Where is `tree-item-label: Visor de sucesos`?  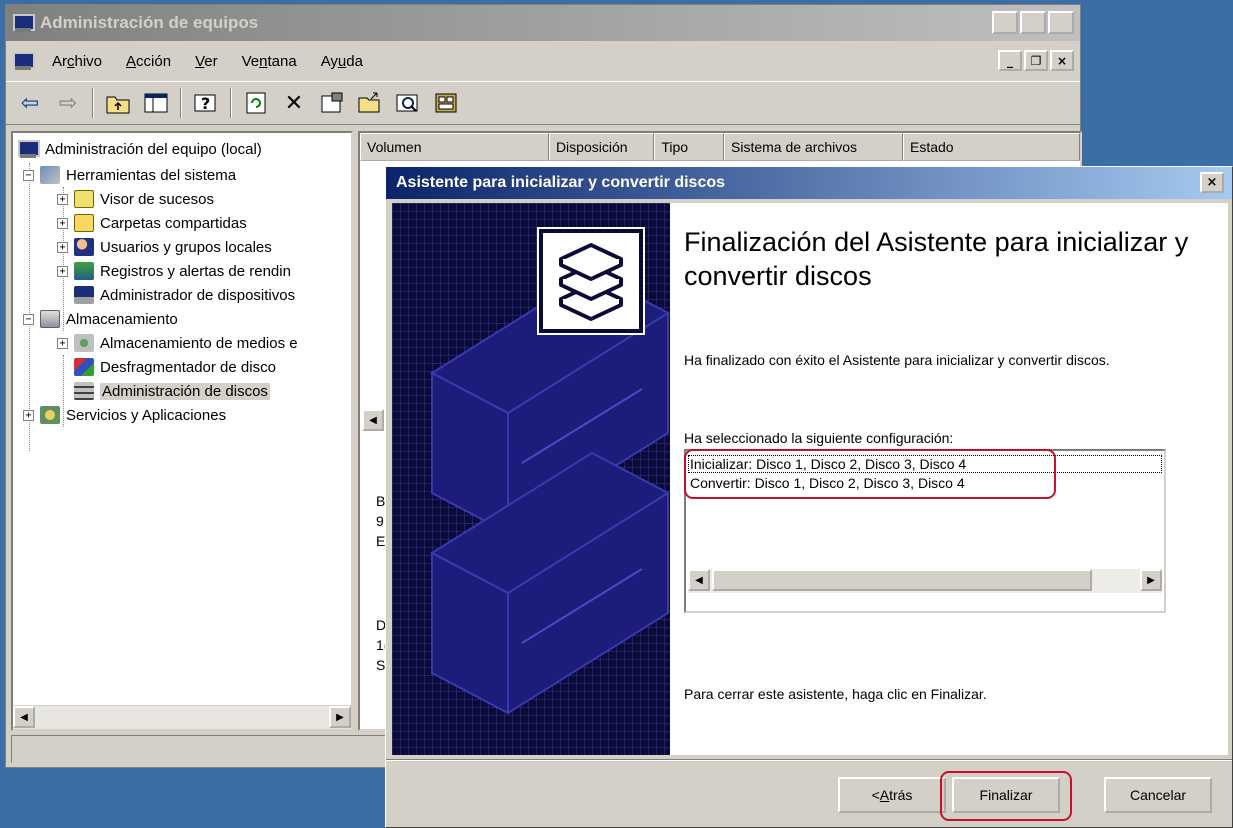
tree-item-label: Visor de sucesos is located at coordinates (157, 199).